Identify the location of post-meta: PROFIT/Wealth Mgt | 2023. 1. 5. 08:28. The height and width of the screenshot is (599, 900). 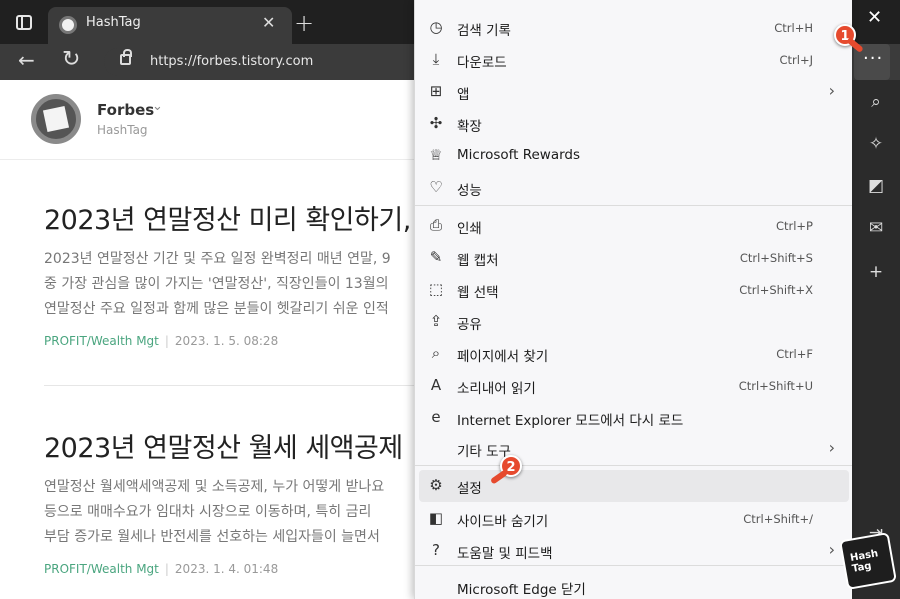
(254, 341).